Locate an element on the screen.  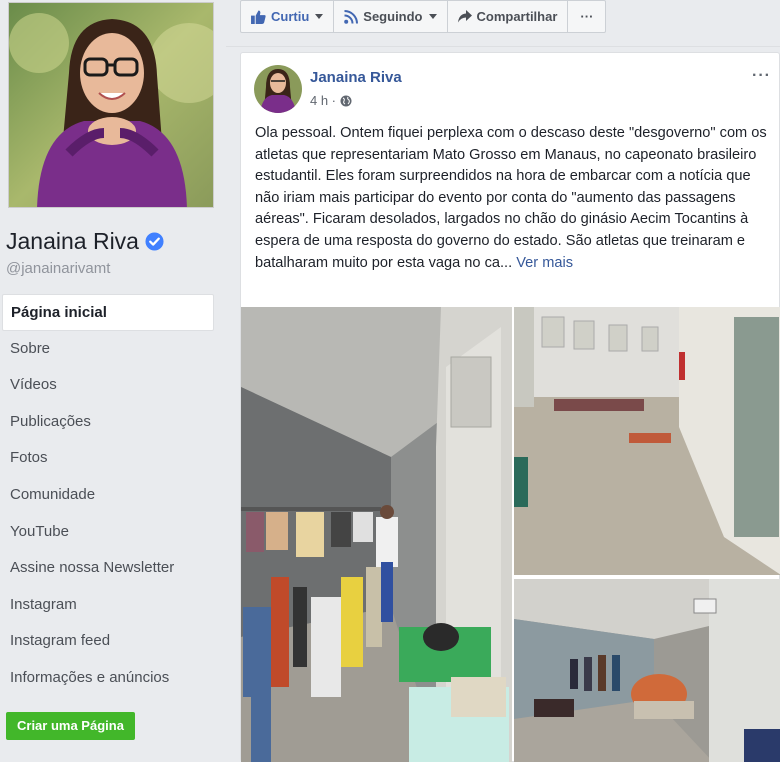
like-label: Curtiu is located at coordinates (290, 16).